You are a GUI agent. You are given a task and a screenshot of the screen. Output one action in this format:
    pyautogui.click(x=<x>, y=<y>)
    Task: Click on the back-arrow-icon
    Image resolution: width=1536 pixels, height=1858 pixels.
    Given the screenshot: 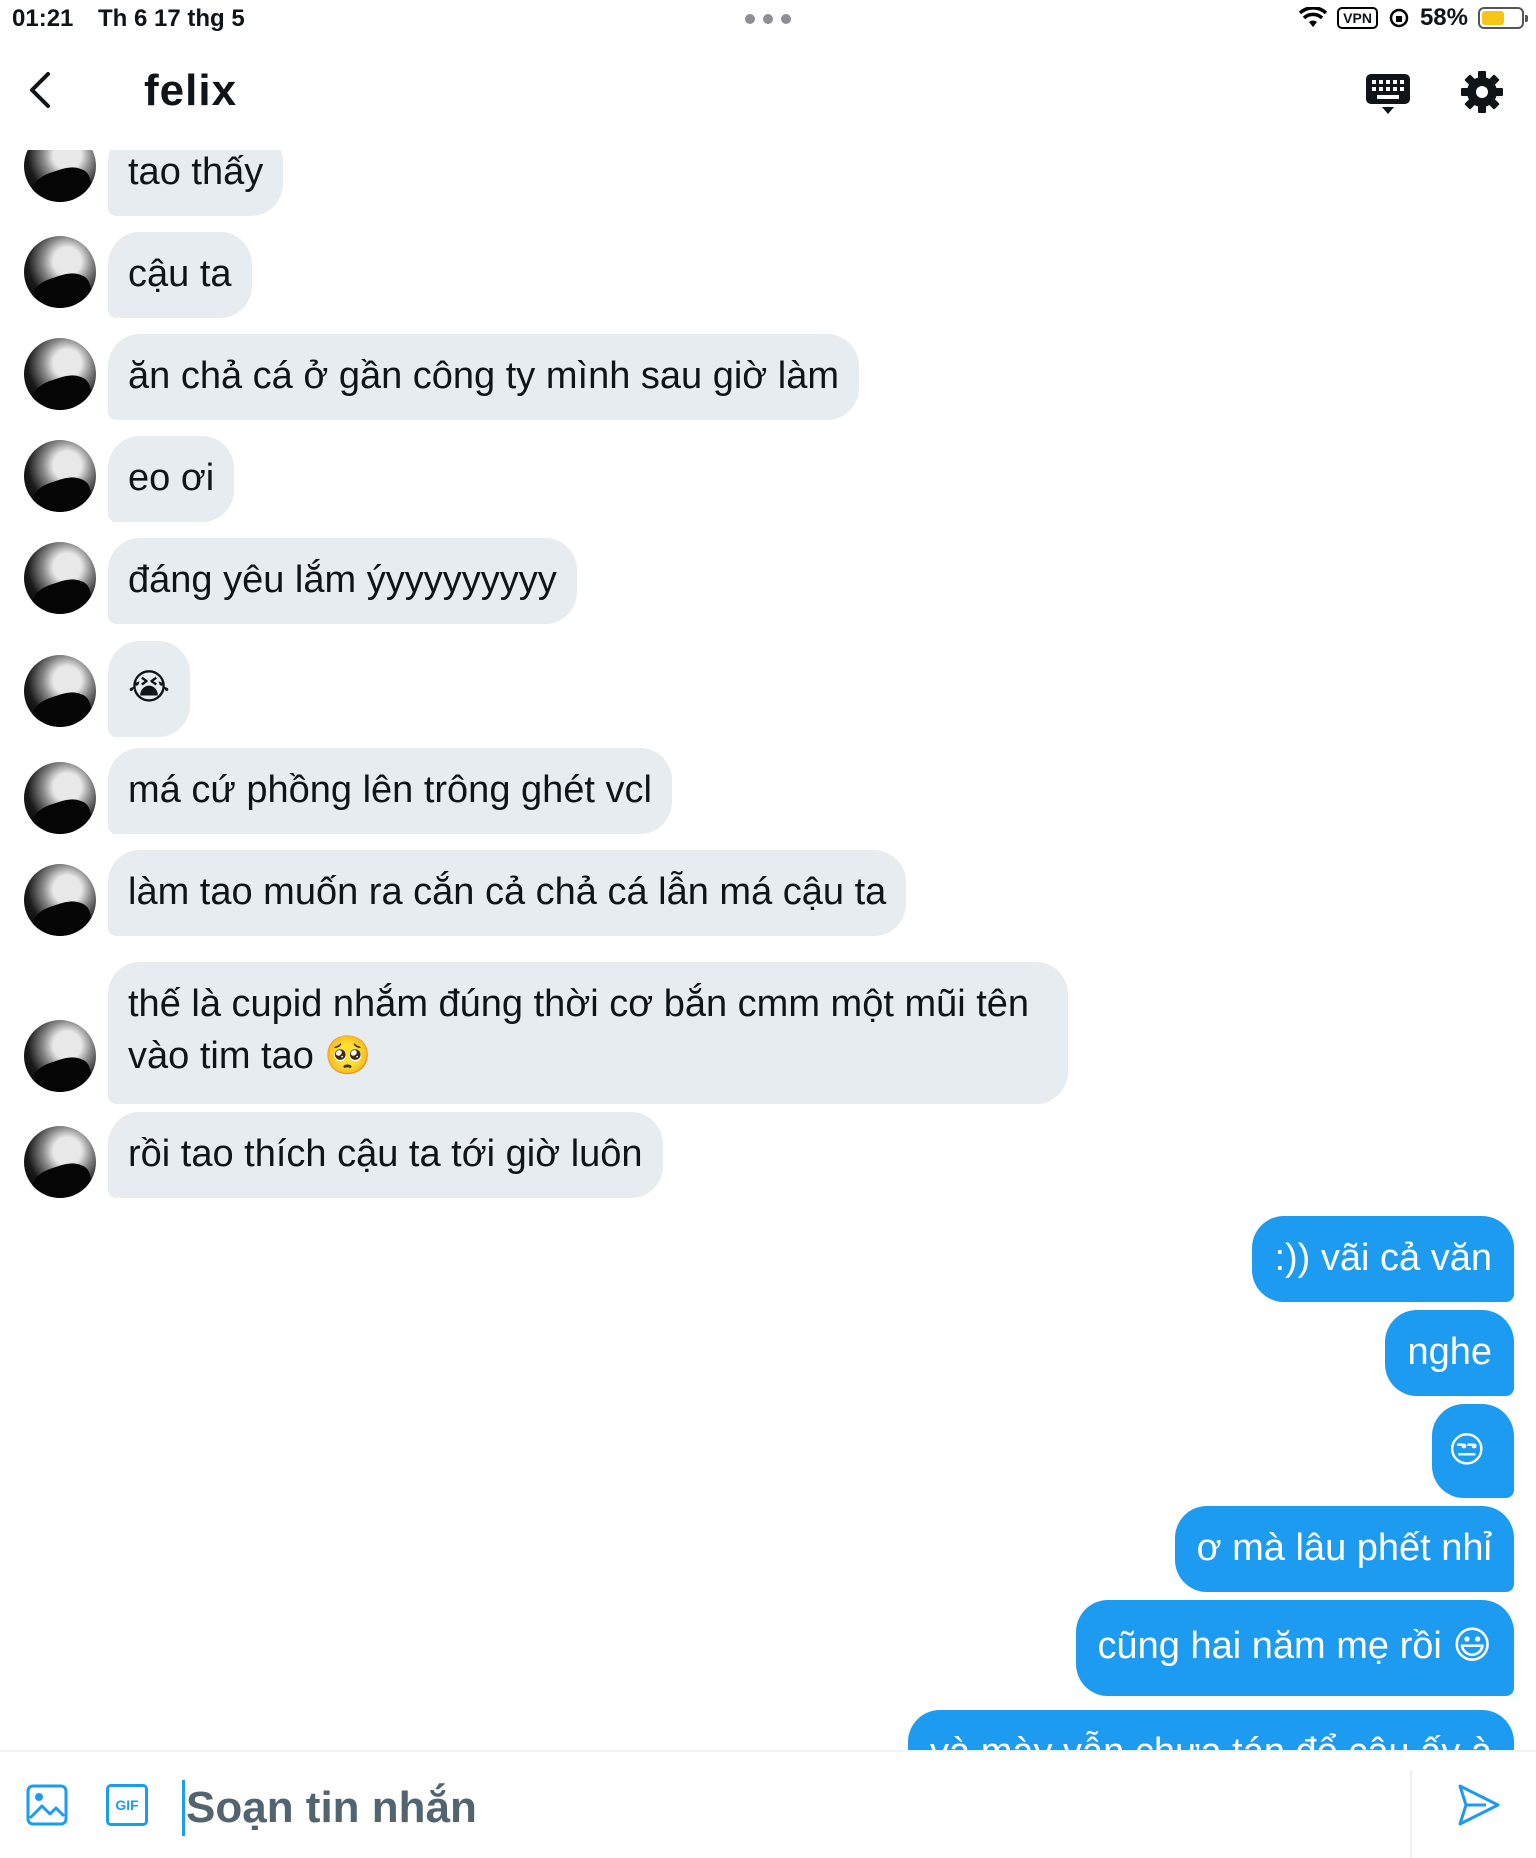 What is the action you would take?
    pyautogui.click(x=42, y=90)
    